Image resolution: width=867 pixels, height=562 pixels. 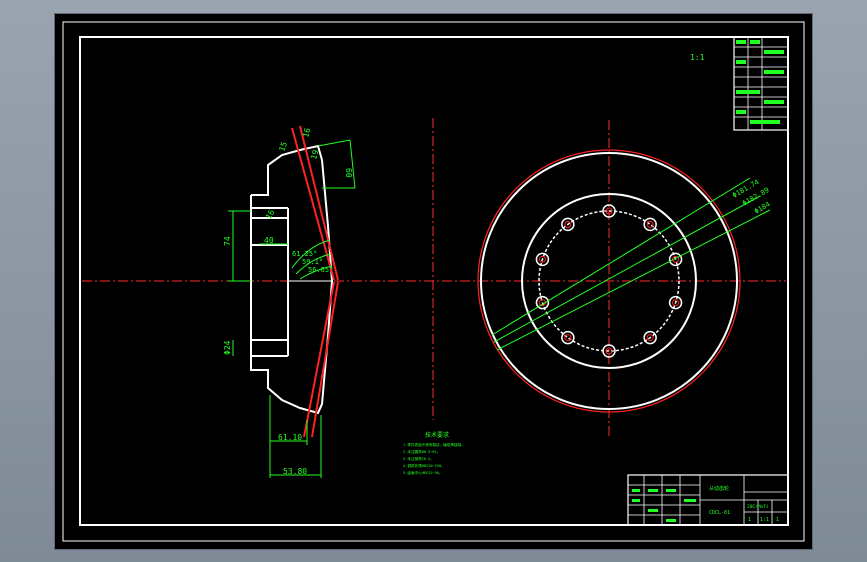 I want to click on notes-line-5: 5.齿面淬火HRC52~56。, so click(x=423, y=472).